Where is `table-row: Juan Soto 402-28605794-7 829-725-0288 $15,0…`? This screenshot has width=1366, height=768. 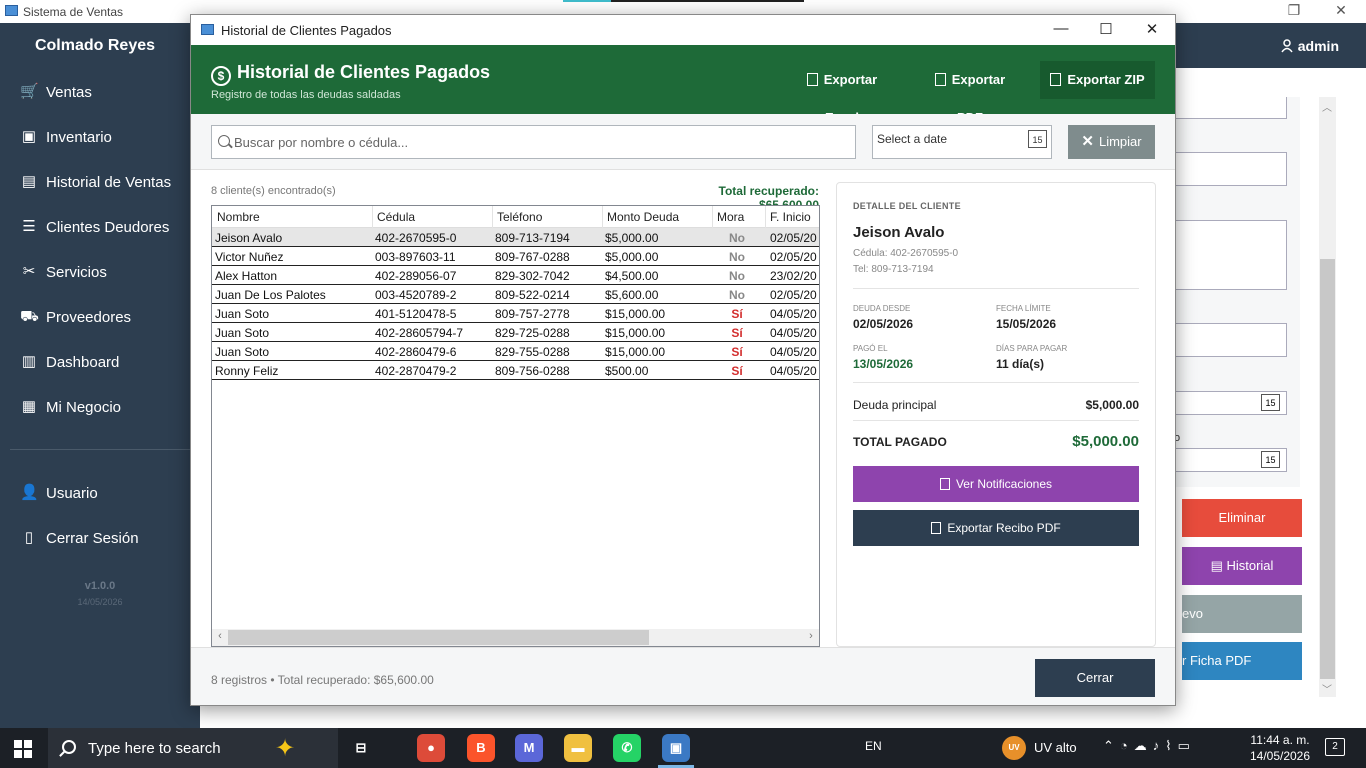 table-row: Juan Soto 402-28605794-7 829-725-0288 $15,0… is located at coordinates (515, 332).